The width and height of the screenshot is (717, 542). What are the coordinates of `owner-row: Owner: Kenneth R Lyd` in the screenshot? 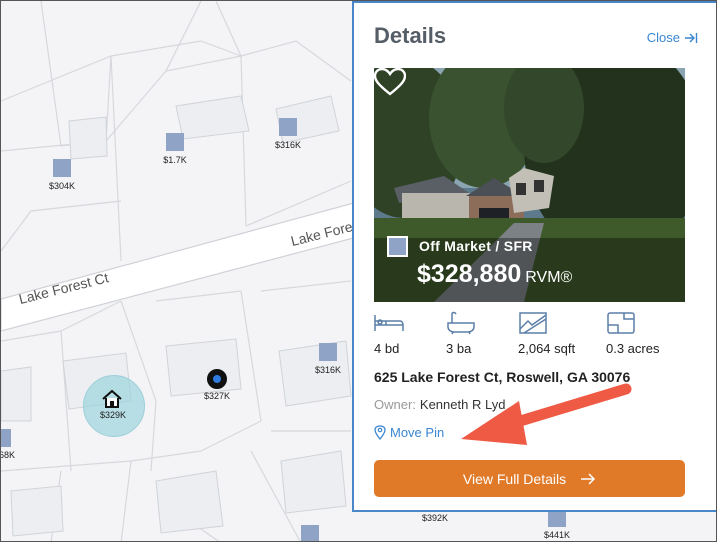 It's located at (439, 404).